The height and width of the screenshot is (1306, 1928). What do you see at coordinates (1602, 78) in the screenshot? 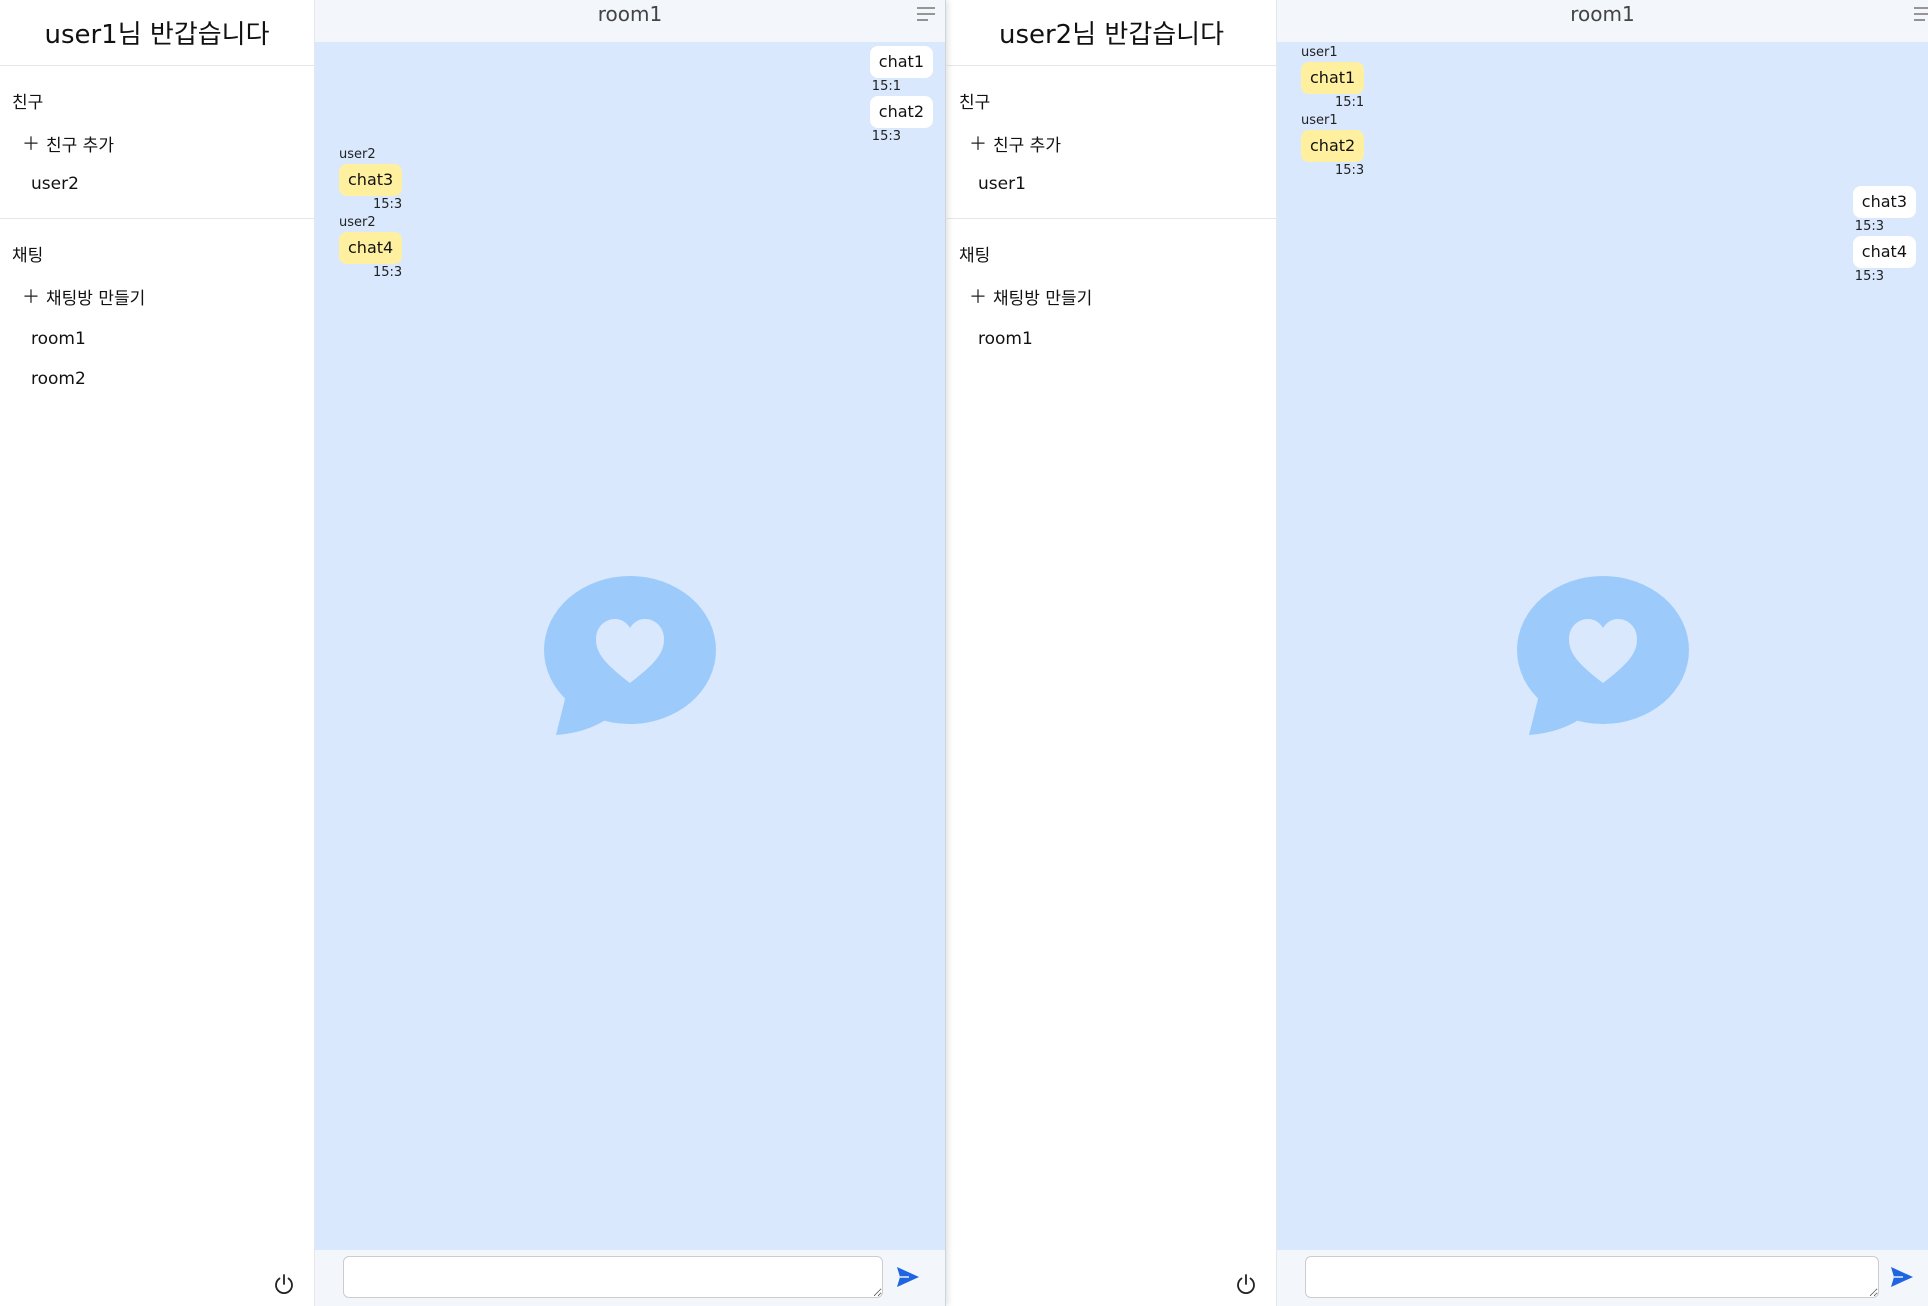
I see `message-incoming: user1 chat1 15:1` at bounding box center [1602, 78].